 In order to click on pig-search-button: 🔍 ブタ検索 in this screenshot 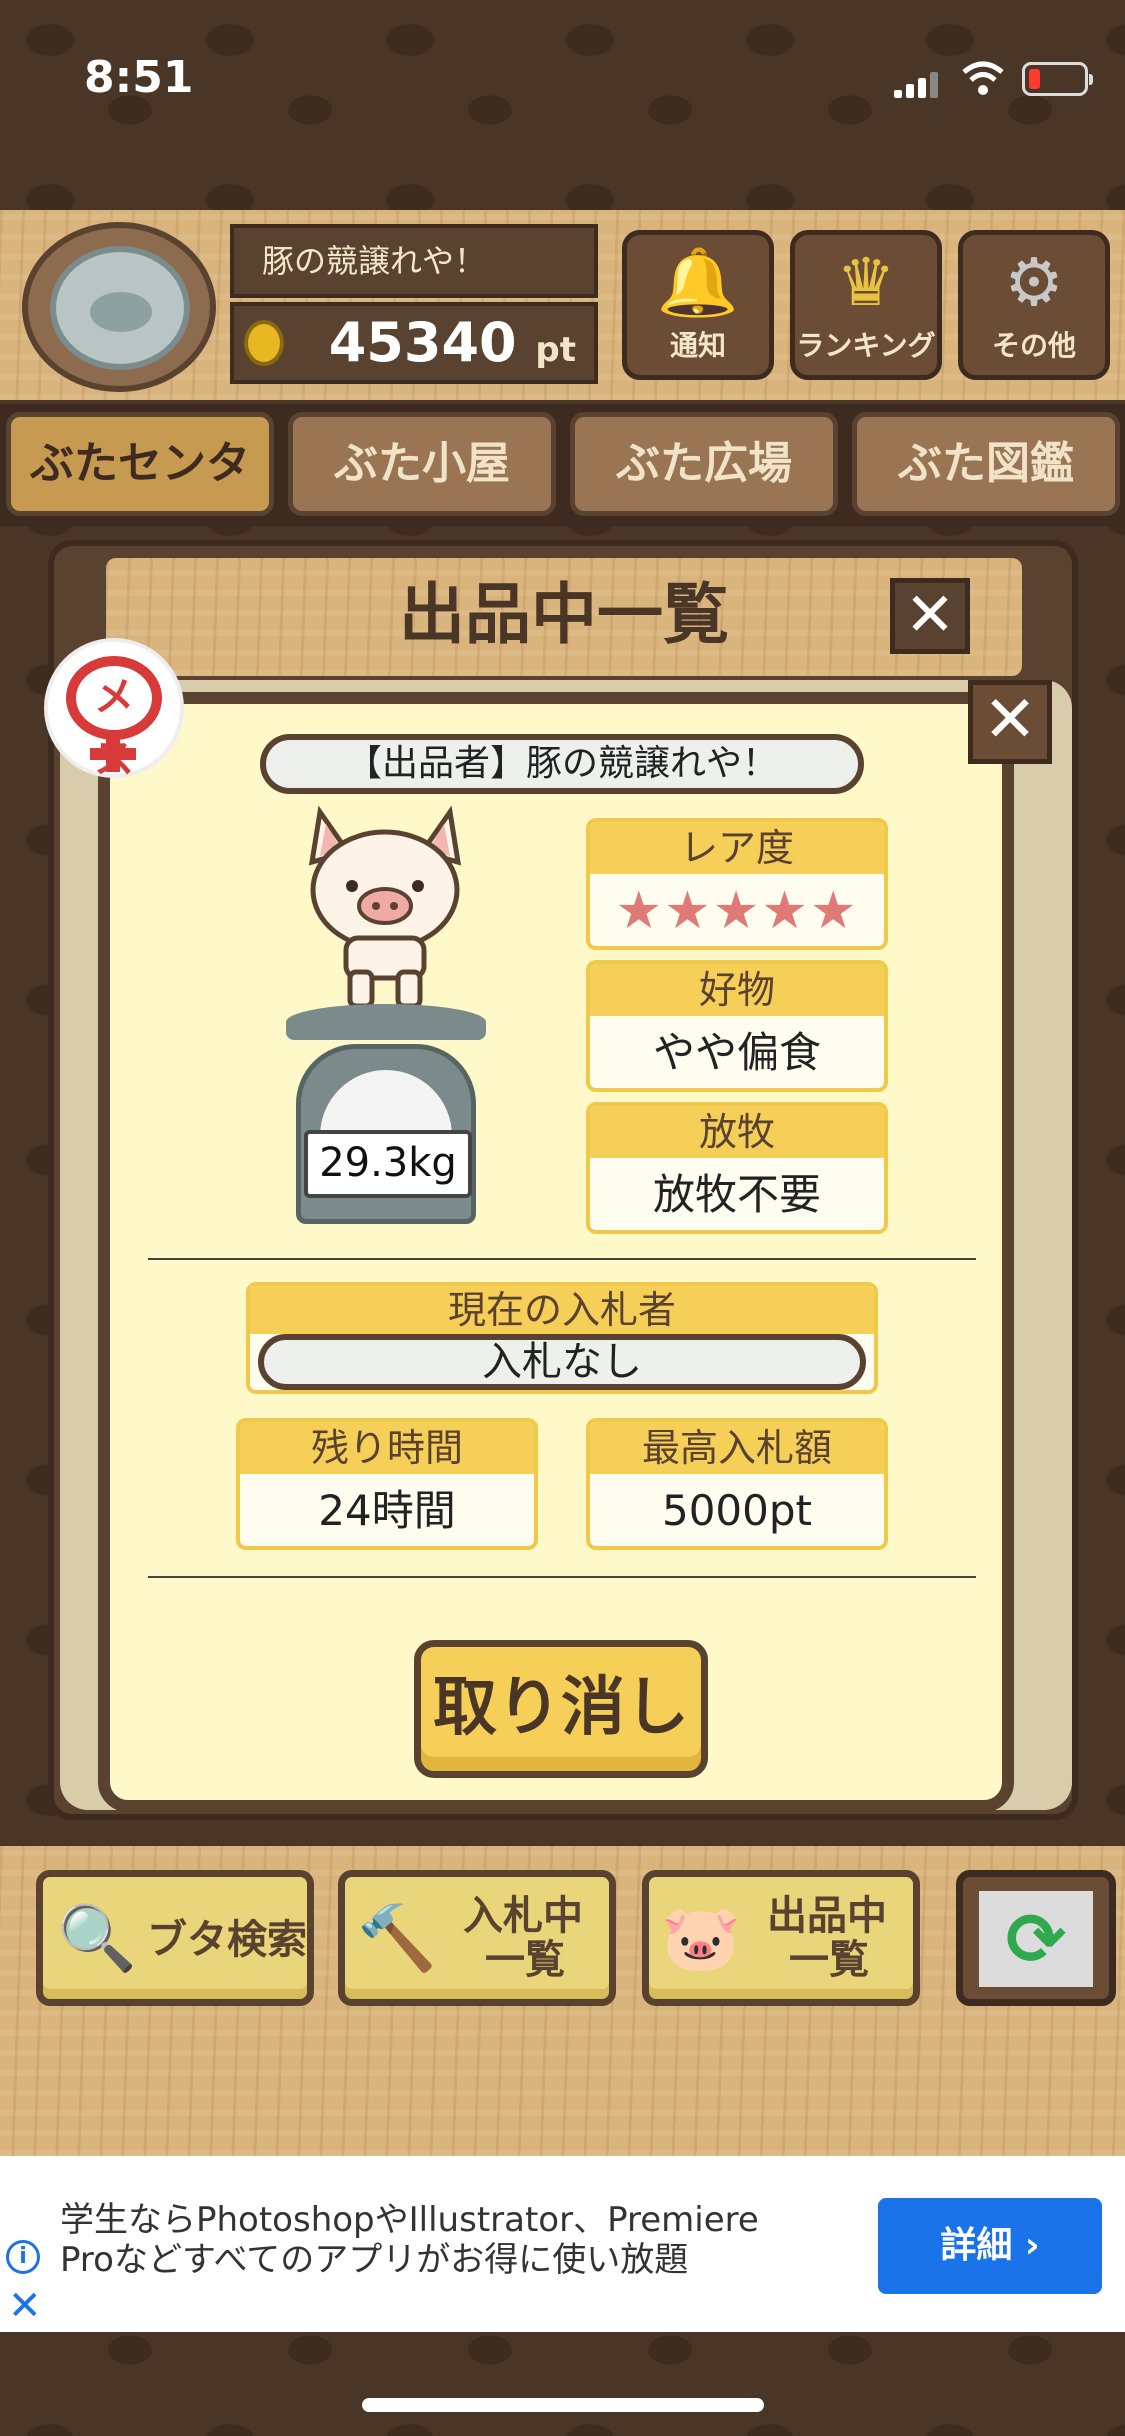, I will do `click(175, 1938)`.